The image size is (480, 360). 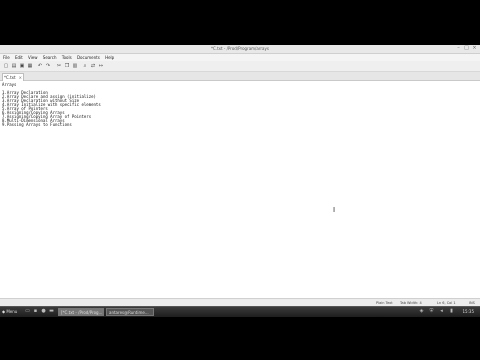 What do you see at coordinates (240, 76) in the screenshot?
I see `document-tabs: *C.txt ×` at bounding box center [240, 76].